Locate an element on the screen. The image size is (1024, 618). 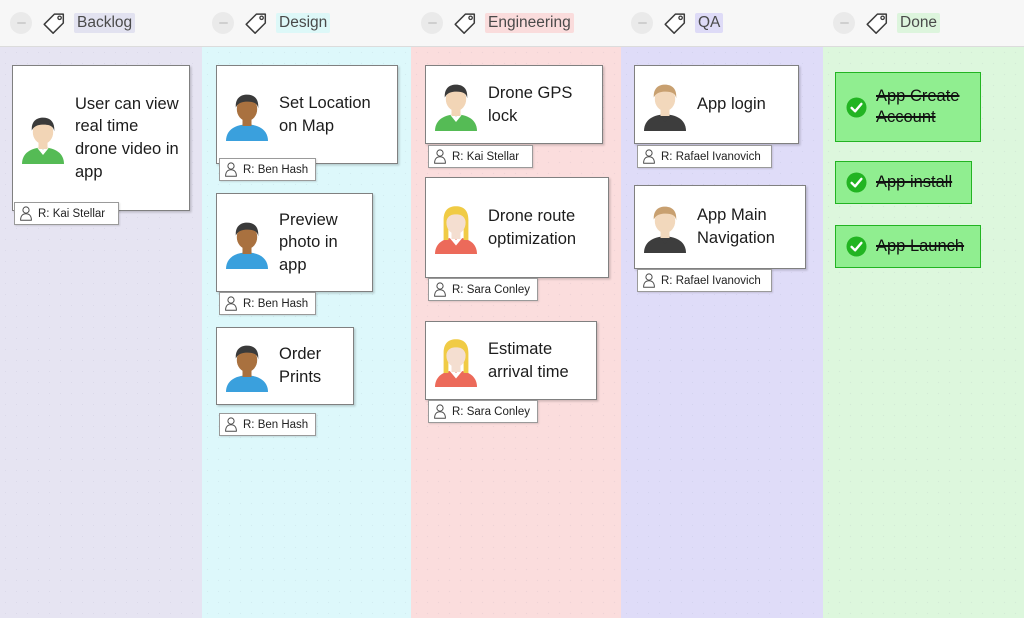
card-title: Preview photo in app is located at coordinates (308, 242).